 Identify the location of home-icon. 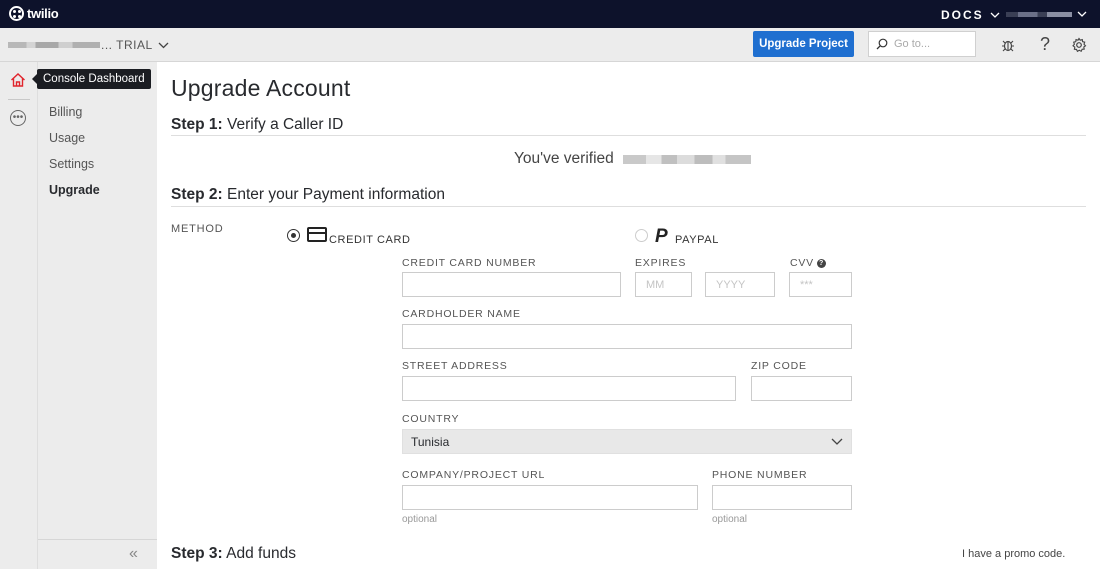
(18, 80).